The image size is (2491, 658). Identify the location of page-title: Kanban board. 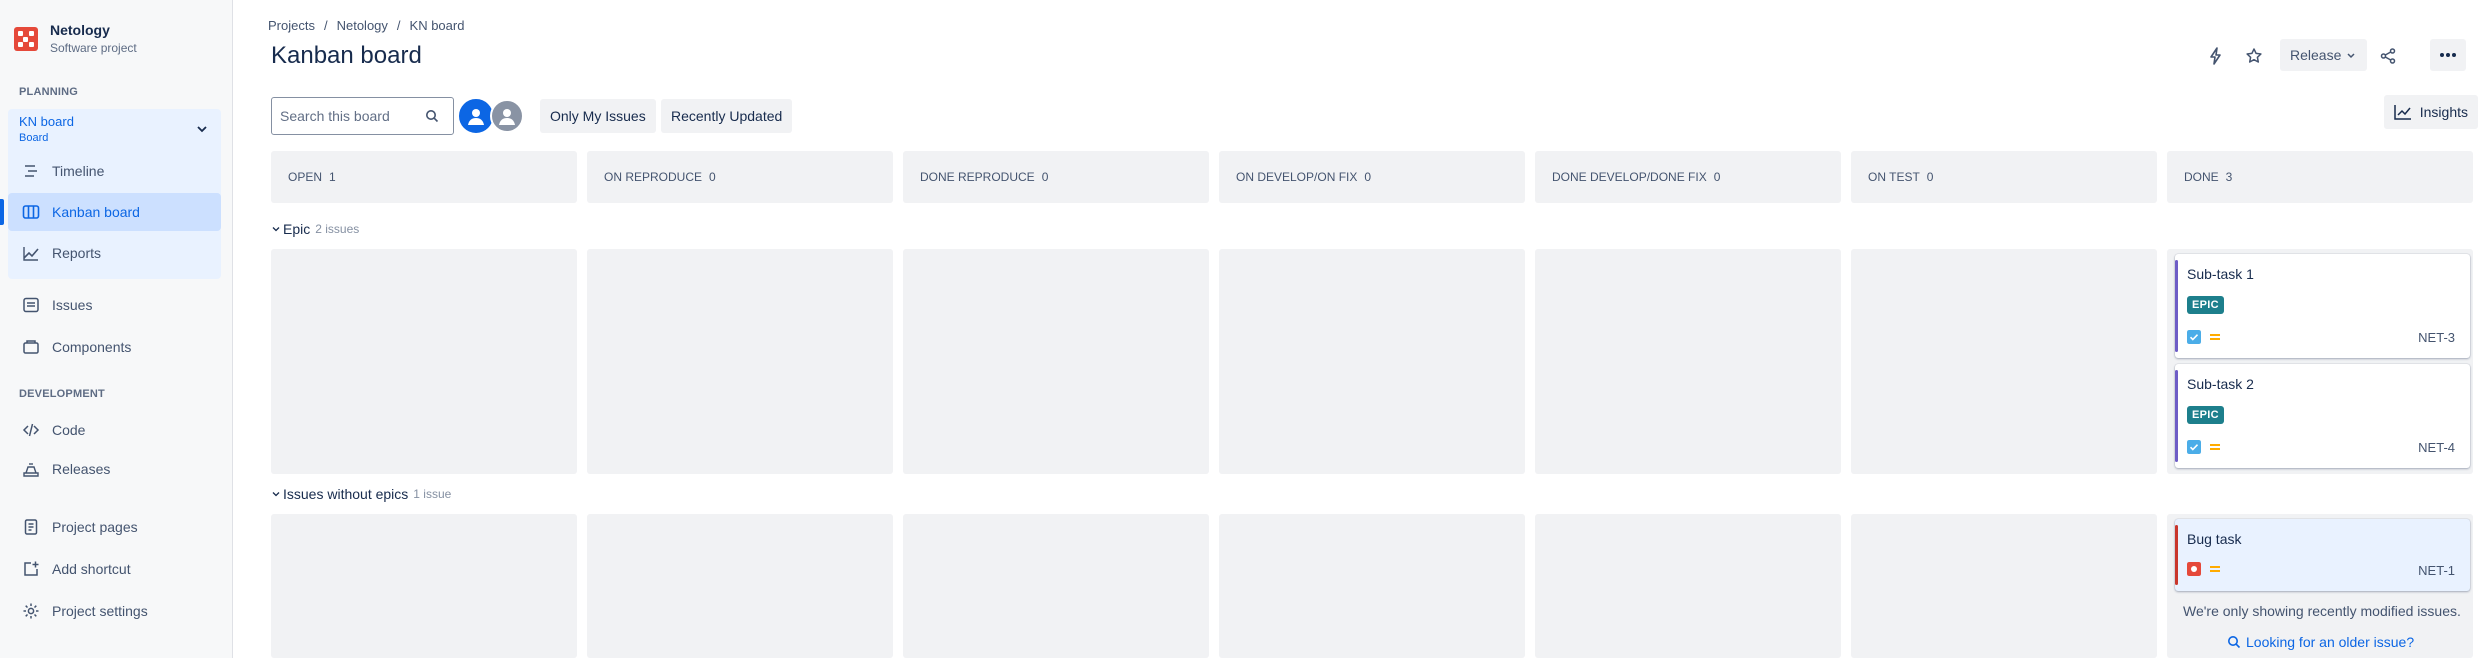
(346, 55).